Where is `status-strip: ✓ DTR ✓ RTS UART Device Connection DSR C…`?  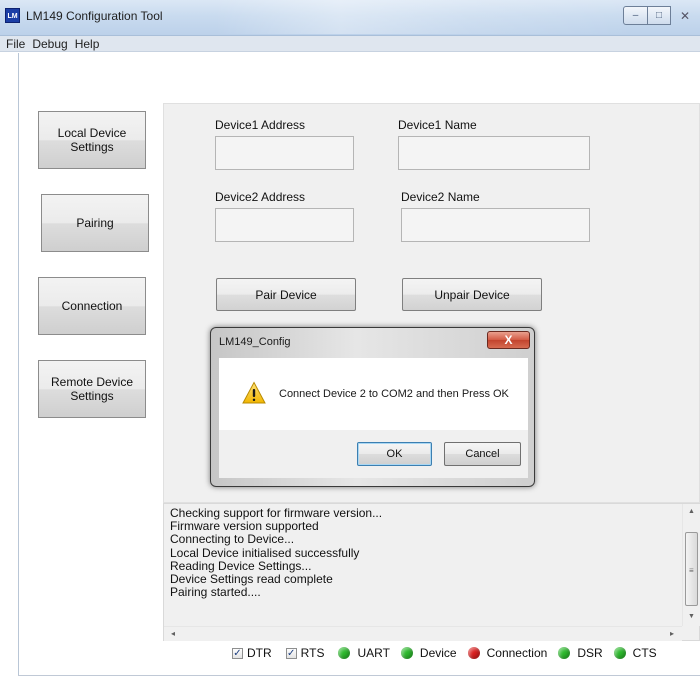
status-strip: ✓ DTR ✓ RTS UART Device Connection DSR C… is located at coordinates (450, 653).